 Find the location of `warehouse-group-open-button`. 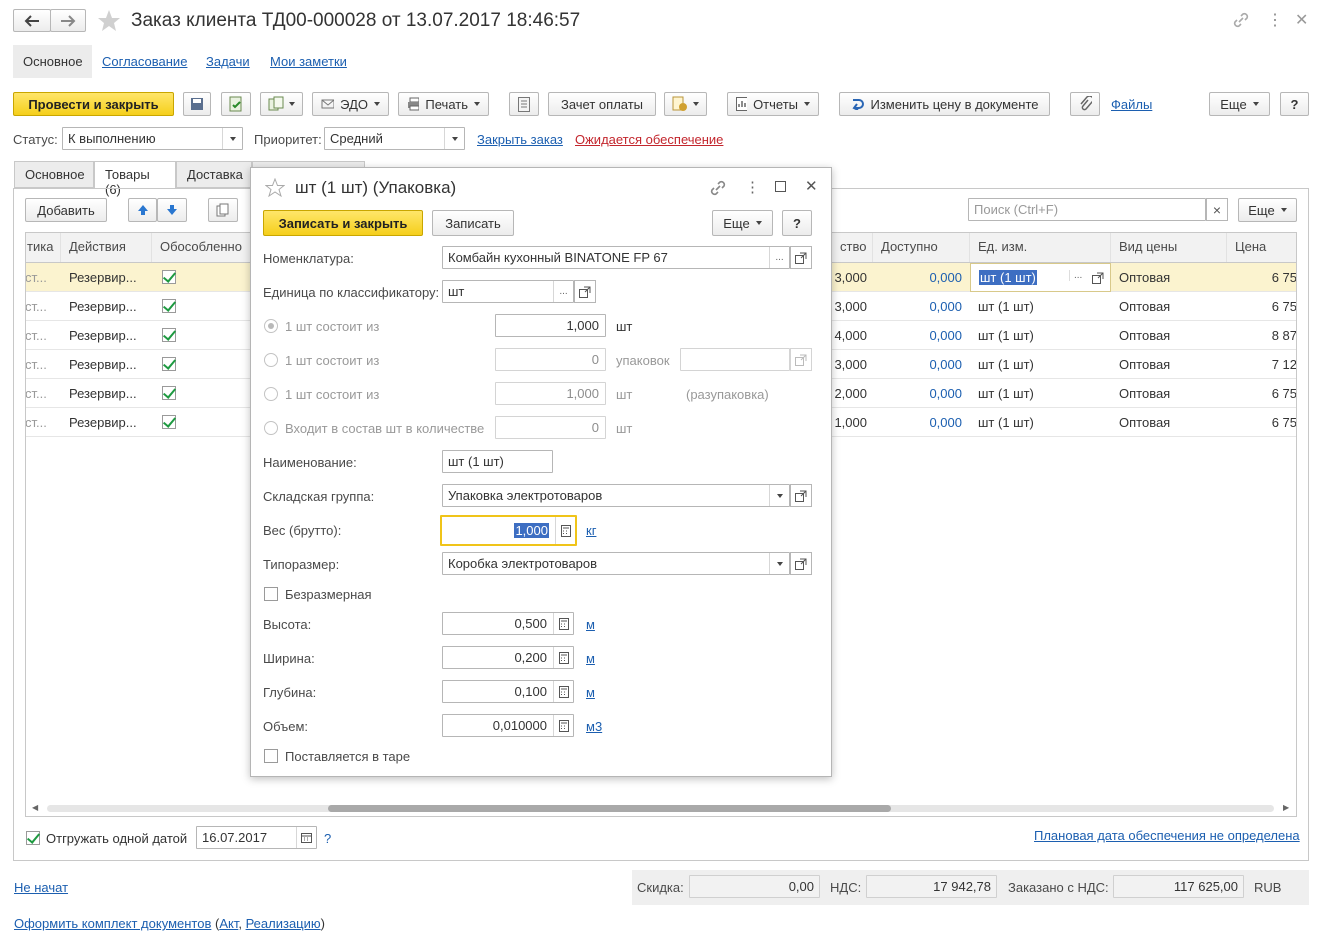

warehouse-group-open-button is located at coordinates (801, 495).